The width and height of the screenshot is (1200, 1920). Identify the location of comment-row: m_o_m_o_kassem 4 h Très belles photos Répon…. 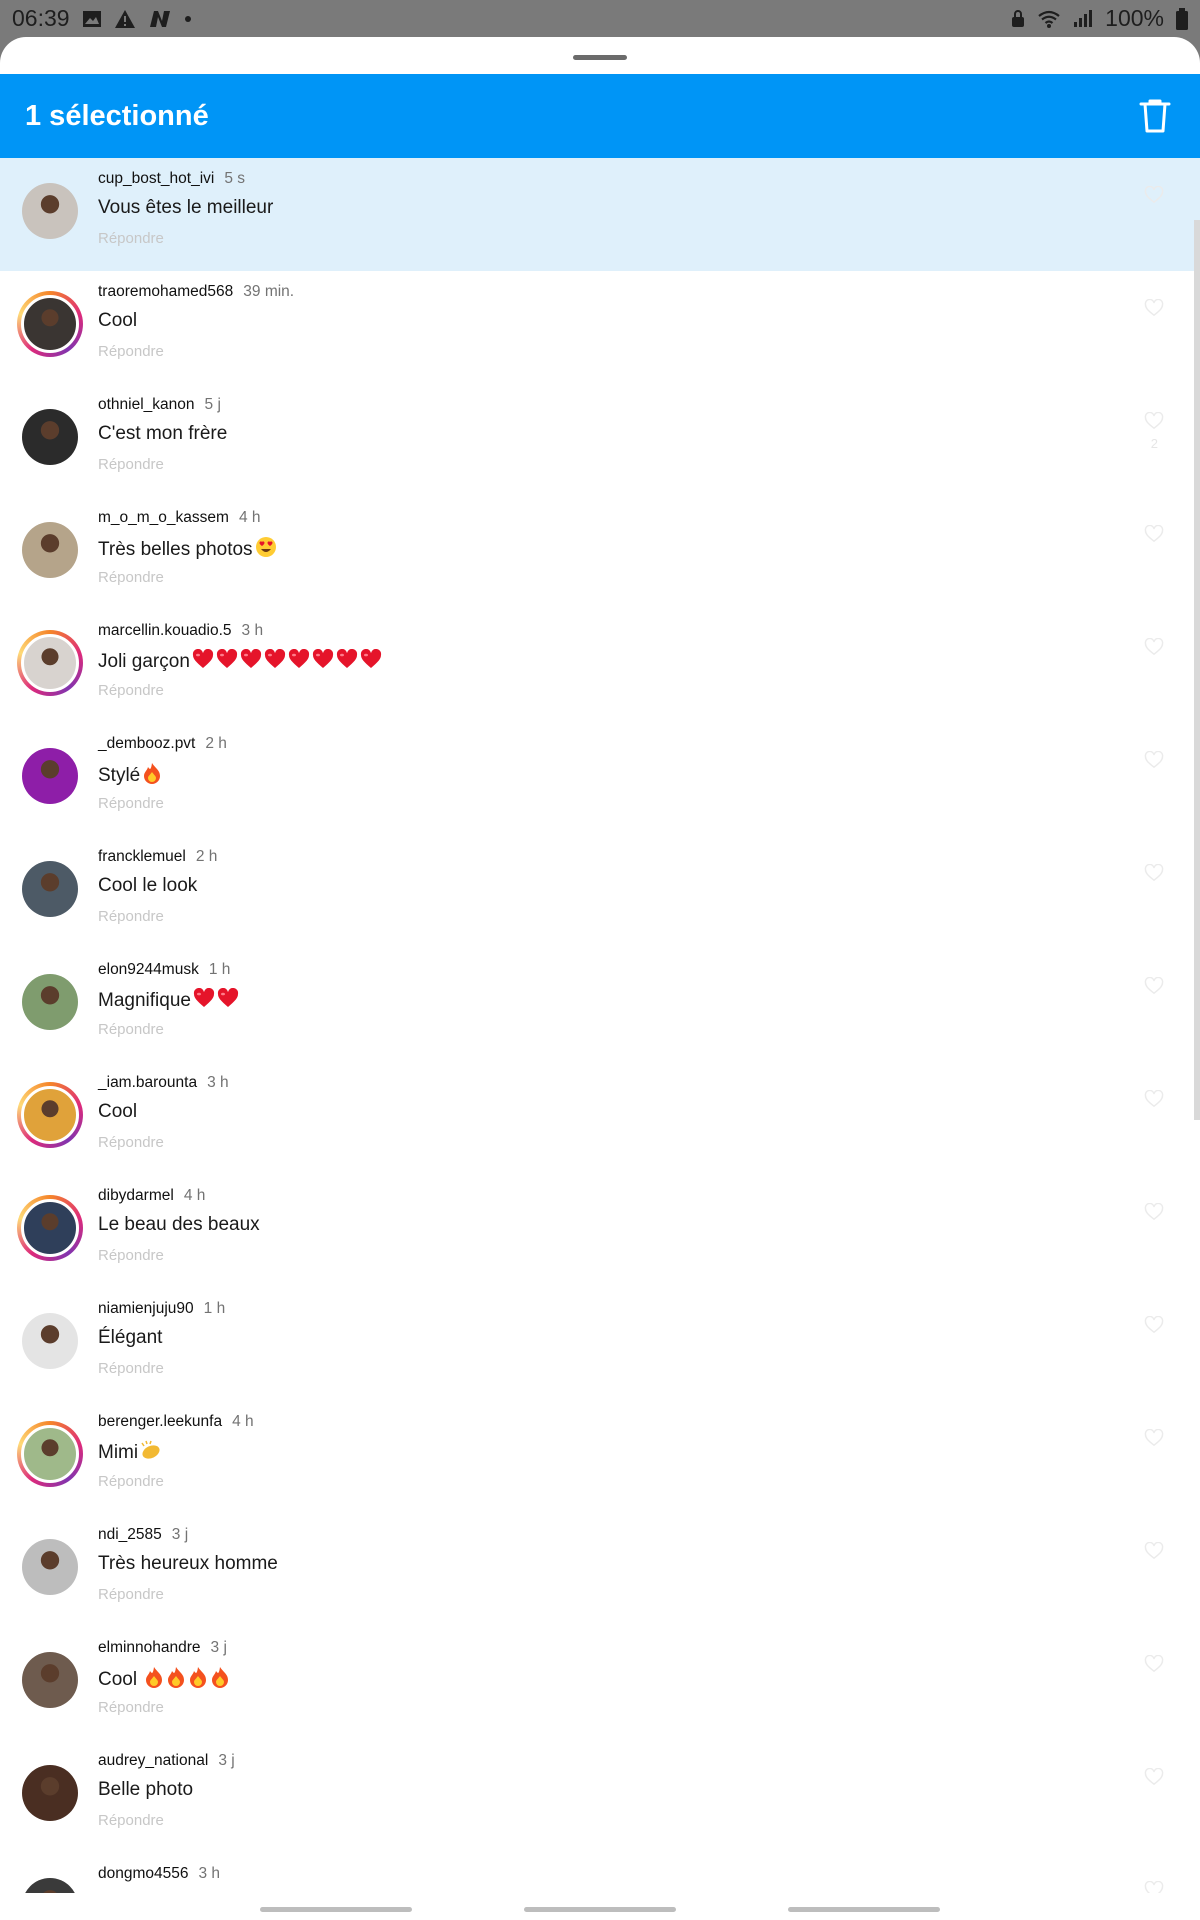
(600, 553).